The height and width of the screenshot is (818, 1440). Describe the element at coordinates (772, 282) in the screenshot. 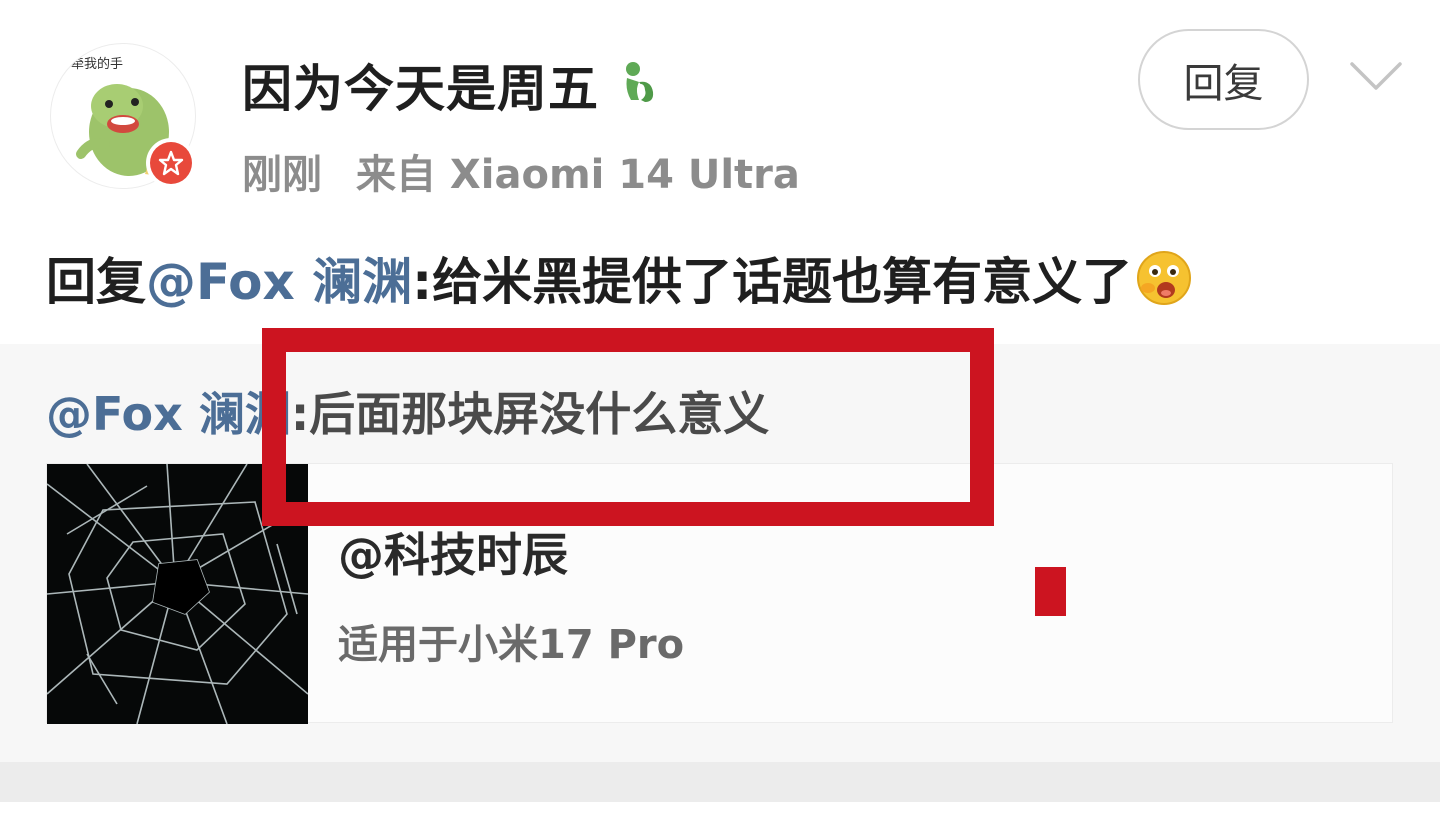

I see `comment-body: :给米黑提供了话题也算有意义了` at that location.